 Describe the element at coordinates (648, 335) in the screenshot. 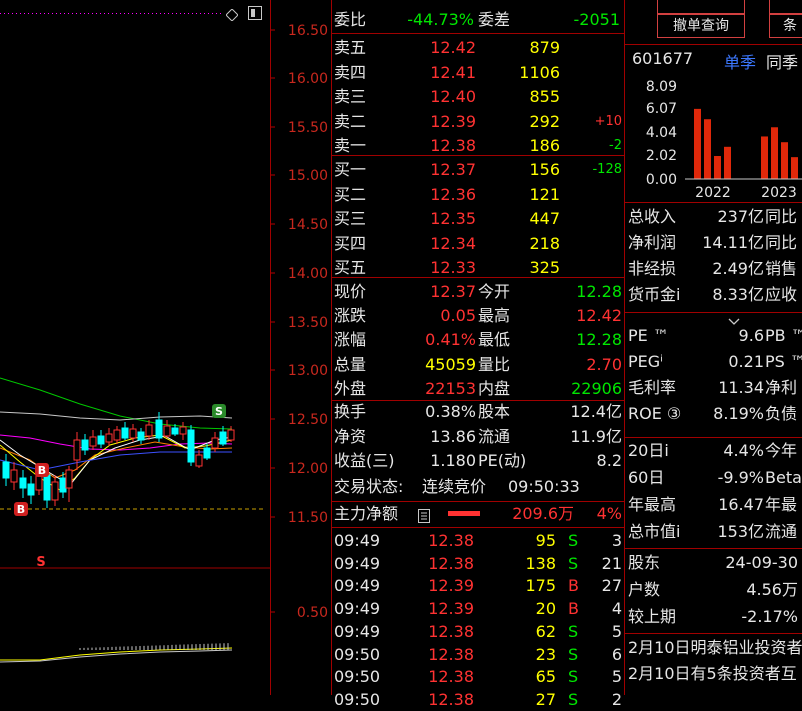

I see `valuation-row-label: PE ™` at that location.